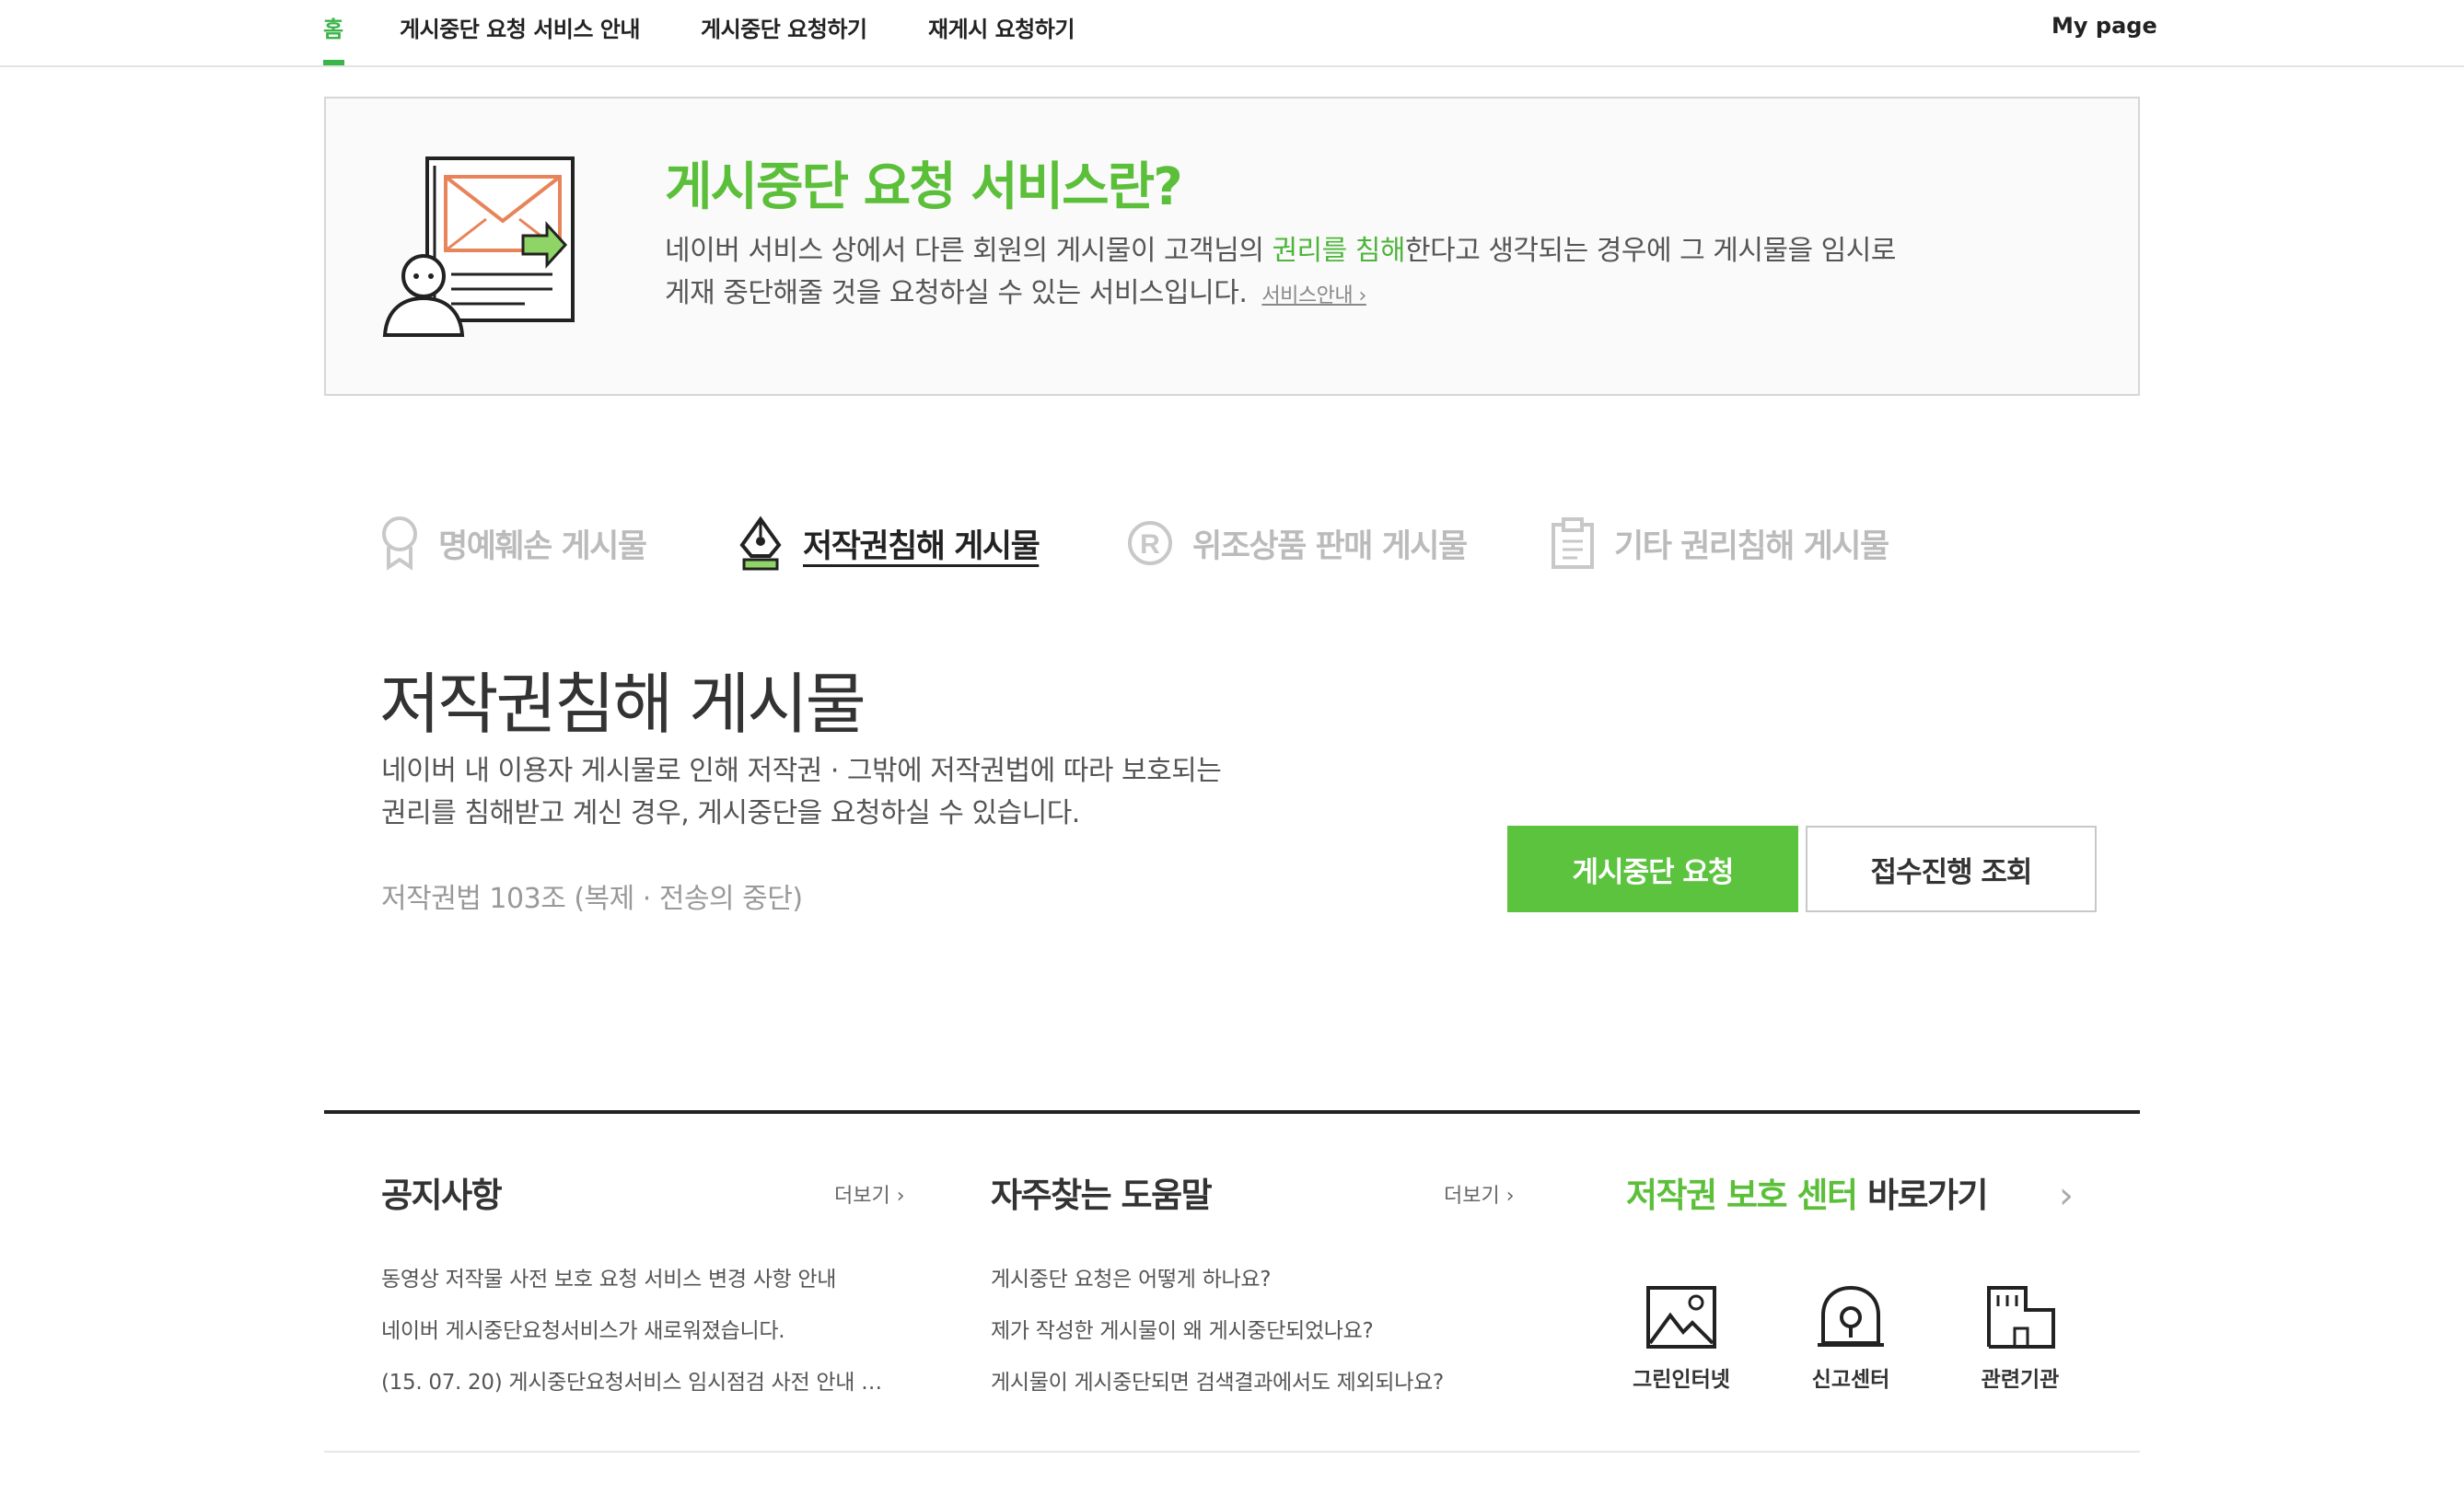 This screenshot has height=1506, width=2464. What do you see at coordinates (1232, 1452) in the screenshot?
I see `footer-divider` at bounding box center [1232, 1452].